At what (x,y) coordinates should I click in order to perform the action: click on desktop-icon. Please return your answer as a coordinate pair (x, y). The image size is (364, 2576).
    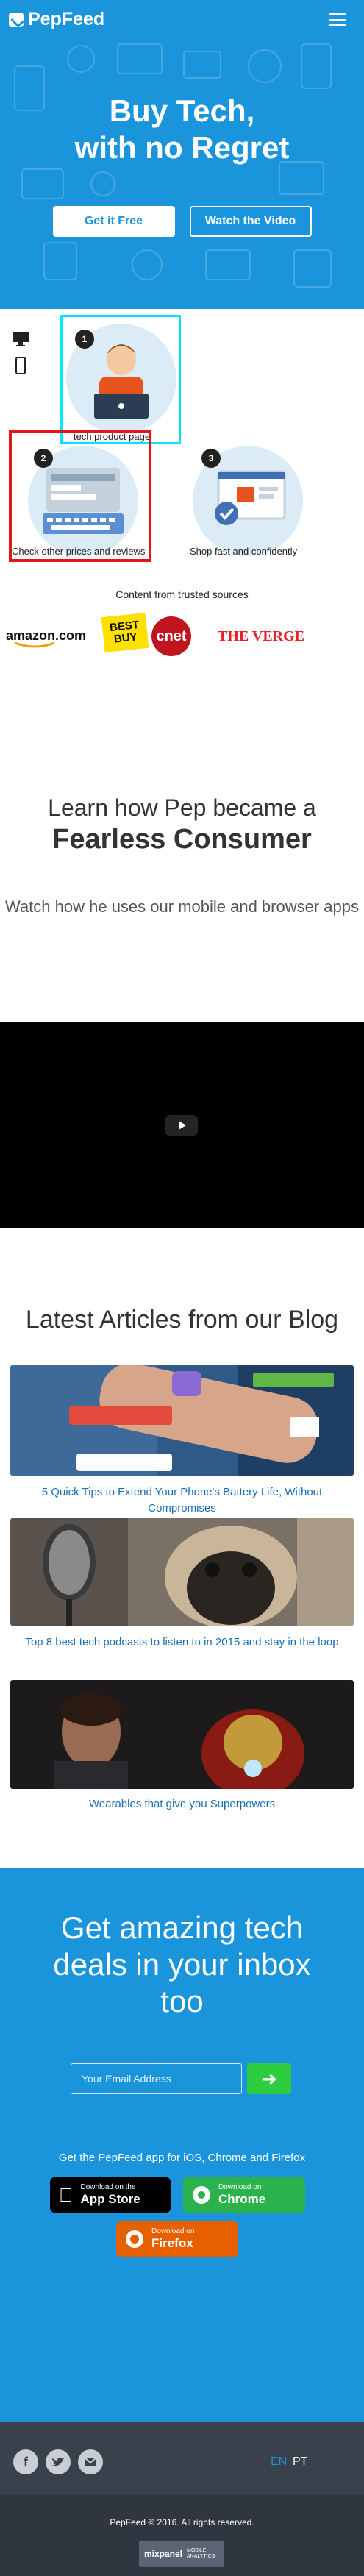
    Looking at the image, I should click on (20, 341).